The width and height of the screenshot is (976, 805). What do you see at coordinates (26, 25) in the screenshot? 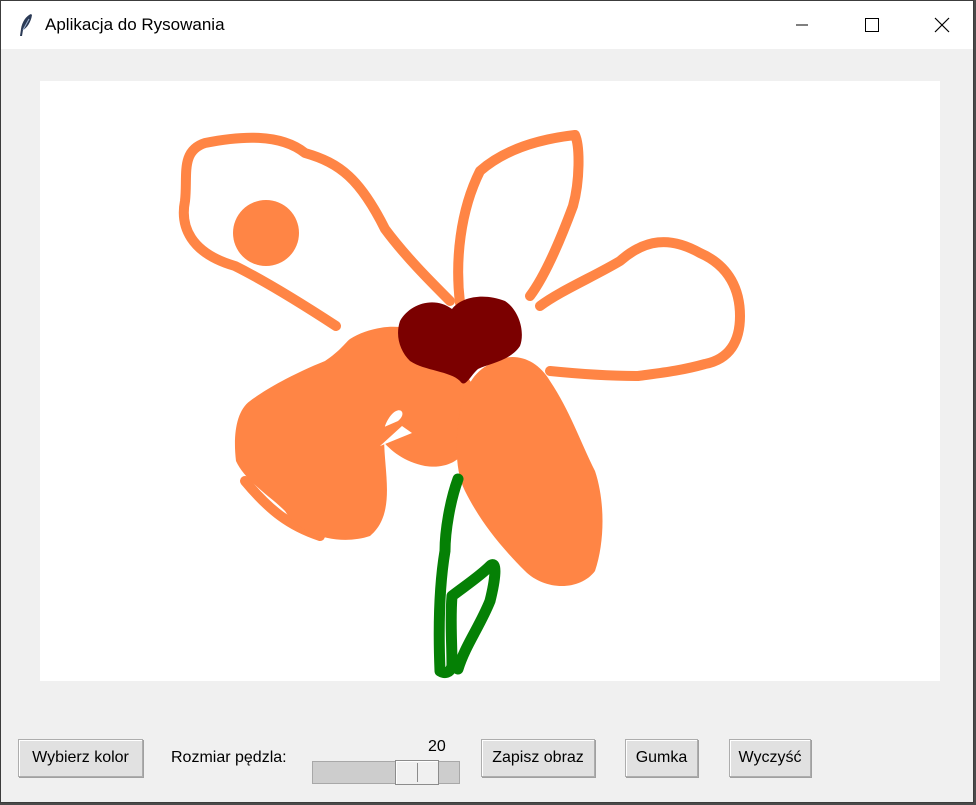
I see `feather-icon` at bounding box center [26, 25].